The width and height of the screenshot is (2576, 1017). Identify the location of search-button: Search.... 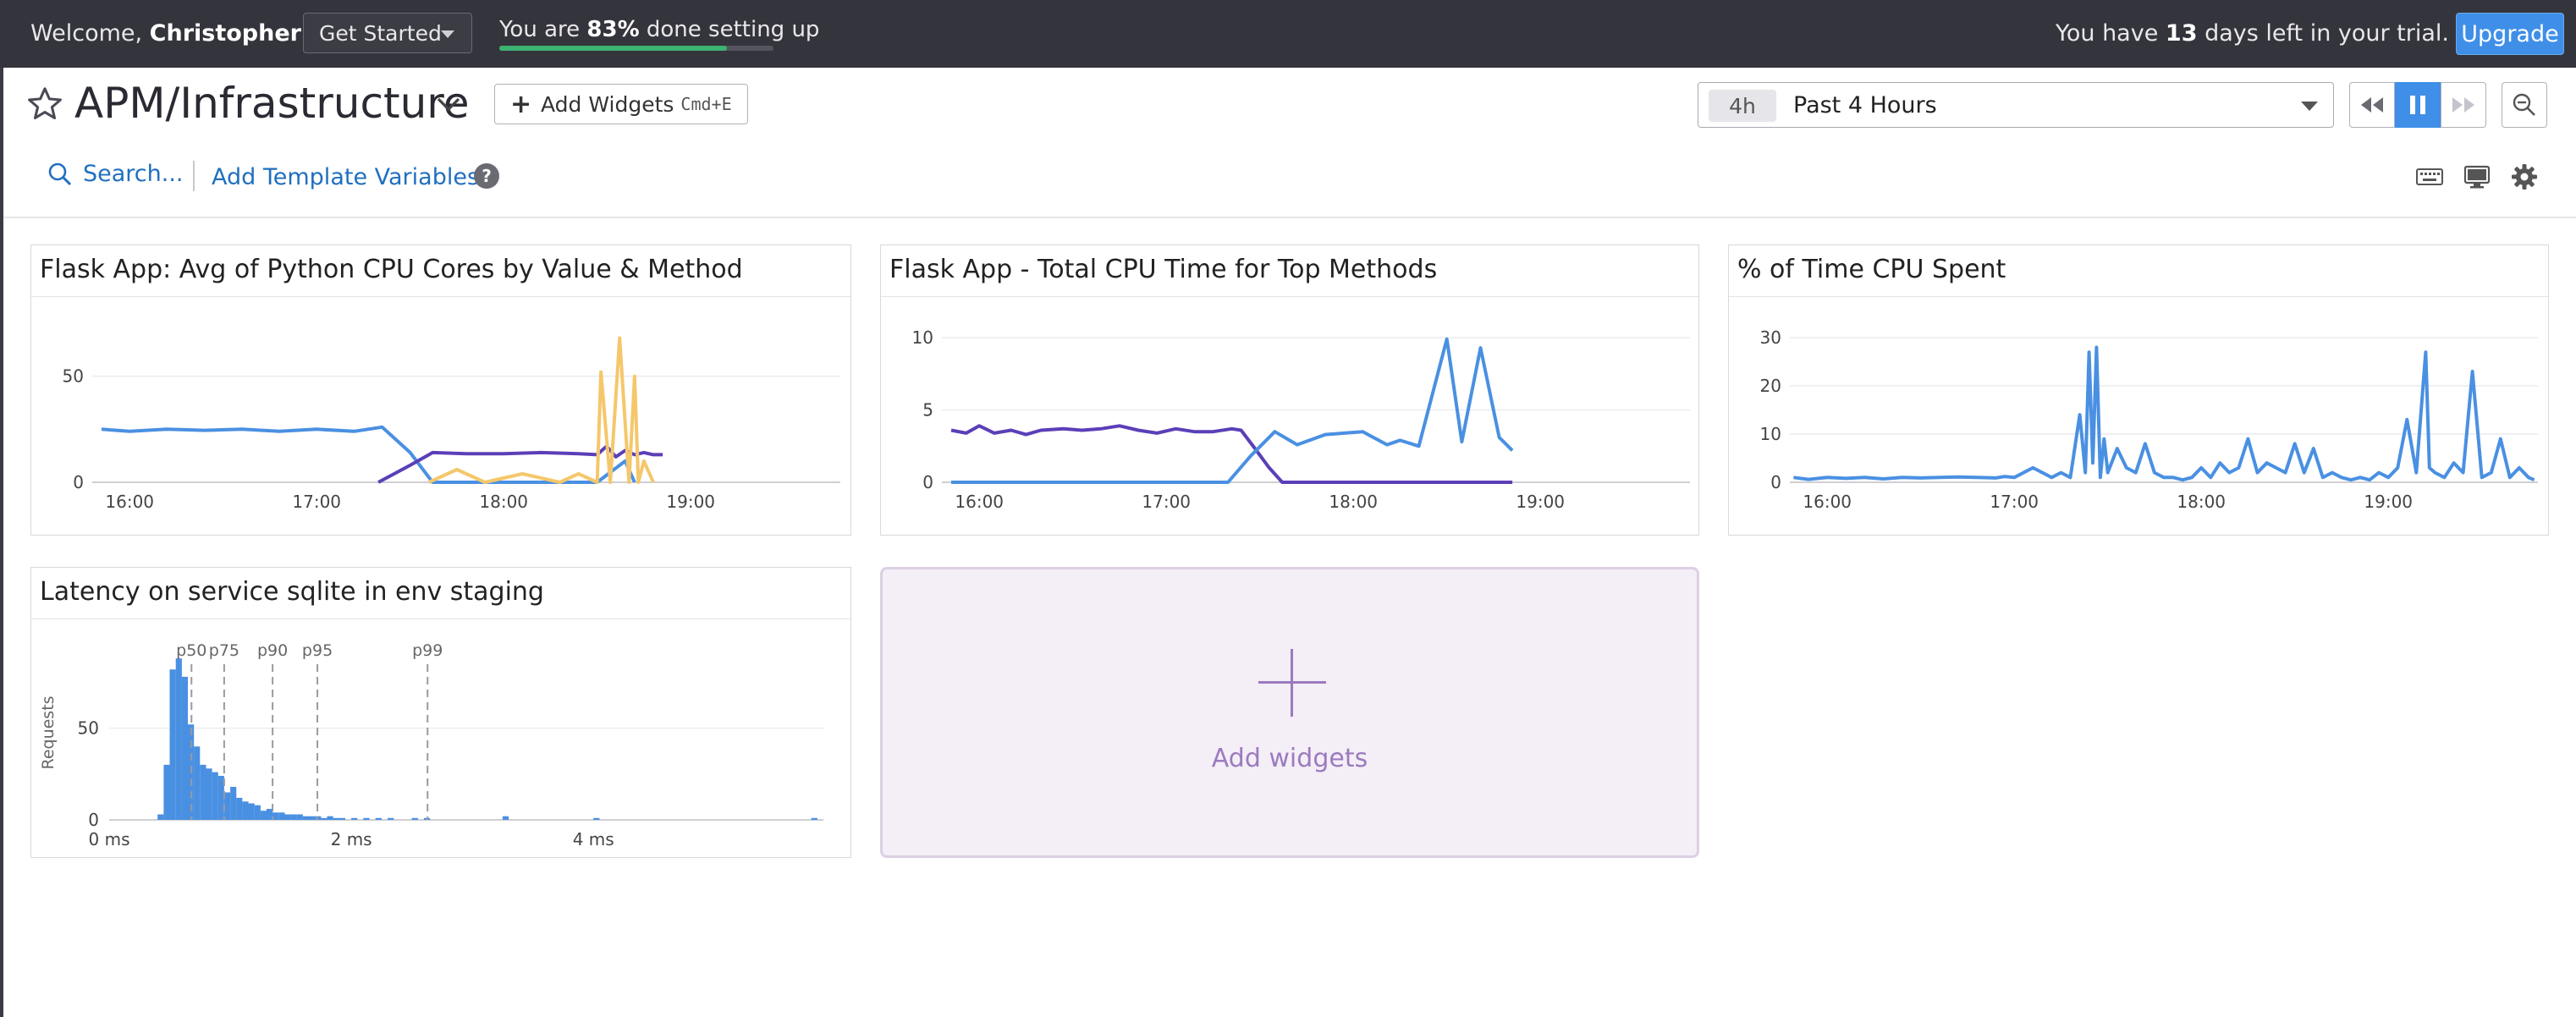
(115, 174).